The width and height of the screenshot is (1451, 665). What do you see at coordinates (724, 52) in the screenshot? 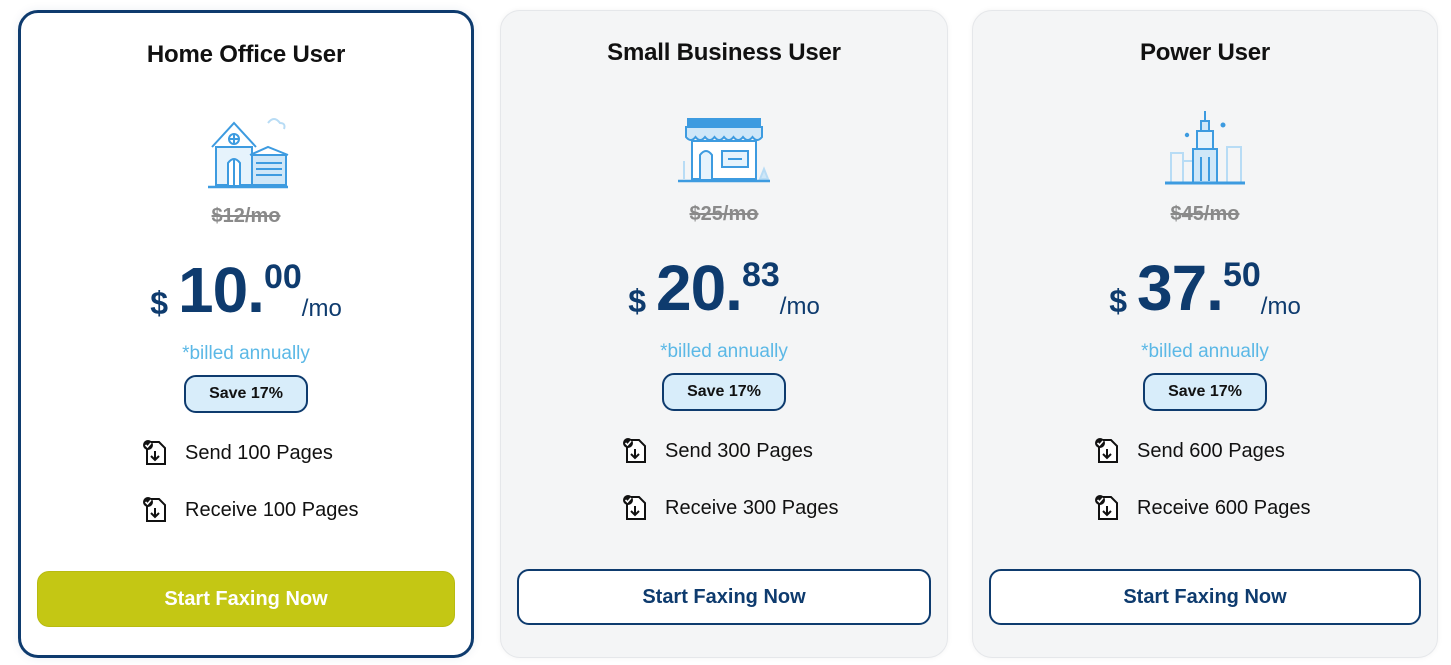
I see `plan-title: Small Business User` at bounding box center [724, 52].